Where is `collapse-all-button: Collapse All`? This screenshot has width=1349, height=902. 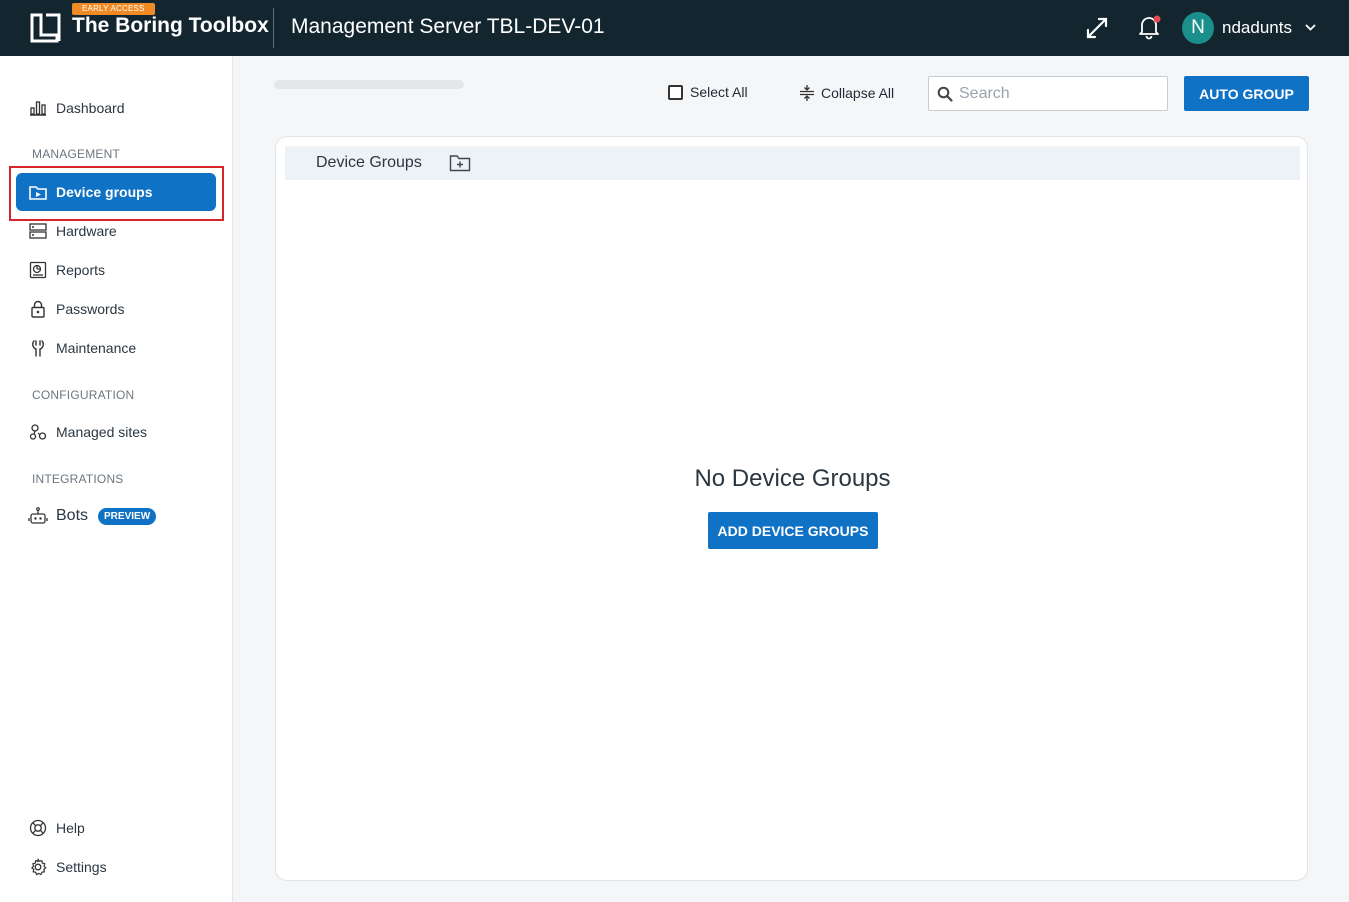
collapse-all-button: Collapse All is located at coordinates (846, 93).